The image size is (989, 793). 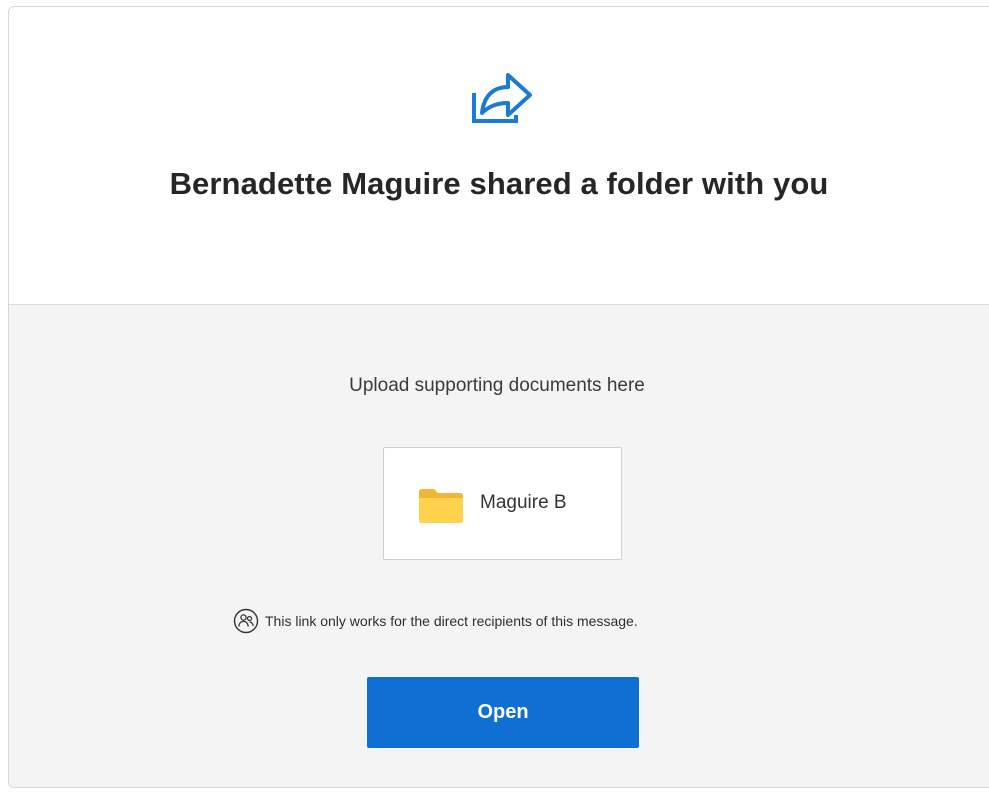 What do you see at coordinates (441, 506) in the screenshot?
I see `folder-icon` at bounding box center [441, 506].